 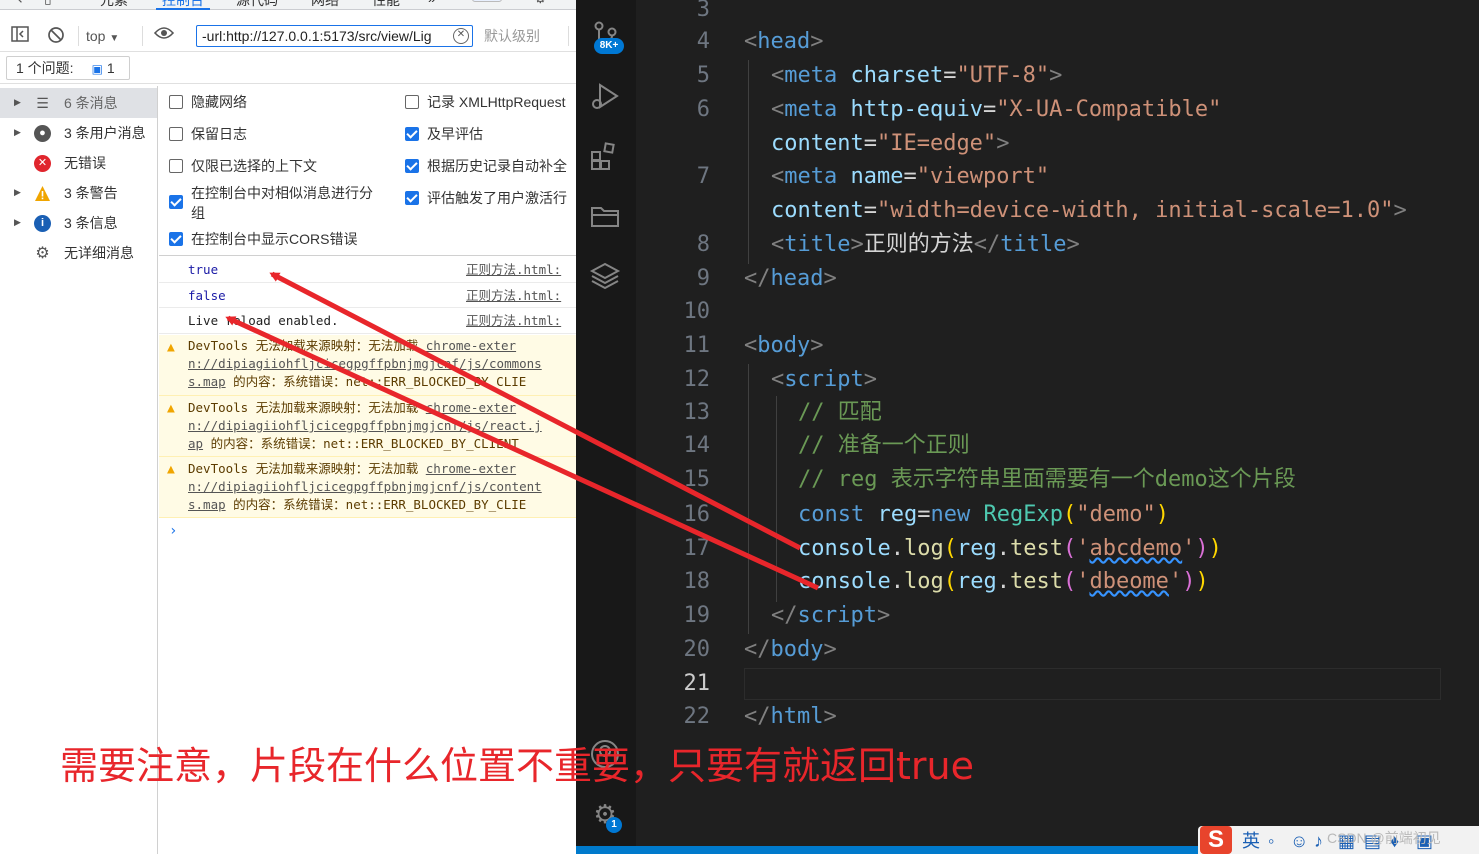 I want to click on sidebar-item-errors: ✕ 无错误, so click(x=78, y=163).